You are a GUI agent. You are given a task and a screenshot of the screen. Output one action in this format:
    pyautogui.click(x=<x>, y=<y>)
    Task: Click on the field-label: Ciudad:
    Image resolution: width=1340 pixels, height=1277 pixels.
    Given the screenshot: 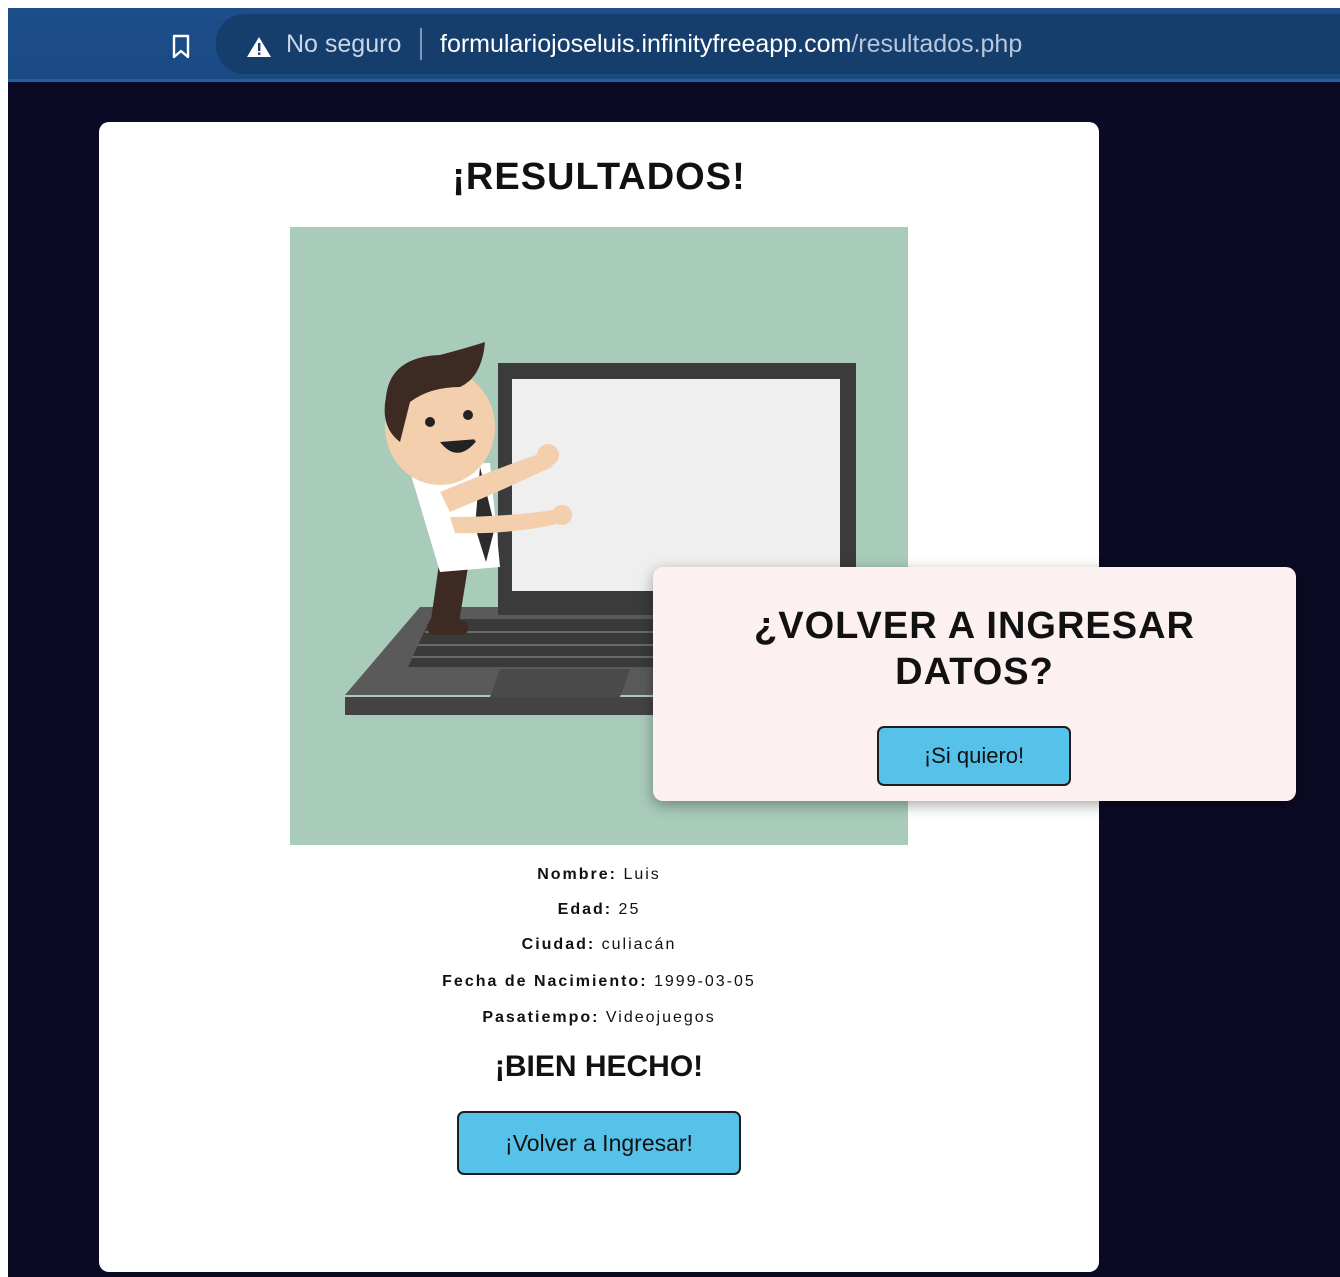 What is the action you would take?
    pyautogui.click(x=558, y=944)
    